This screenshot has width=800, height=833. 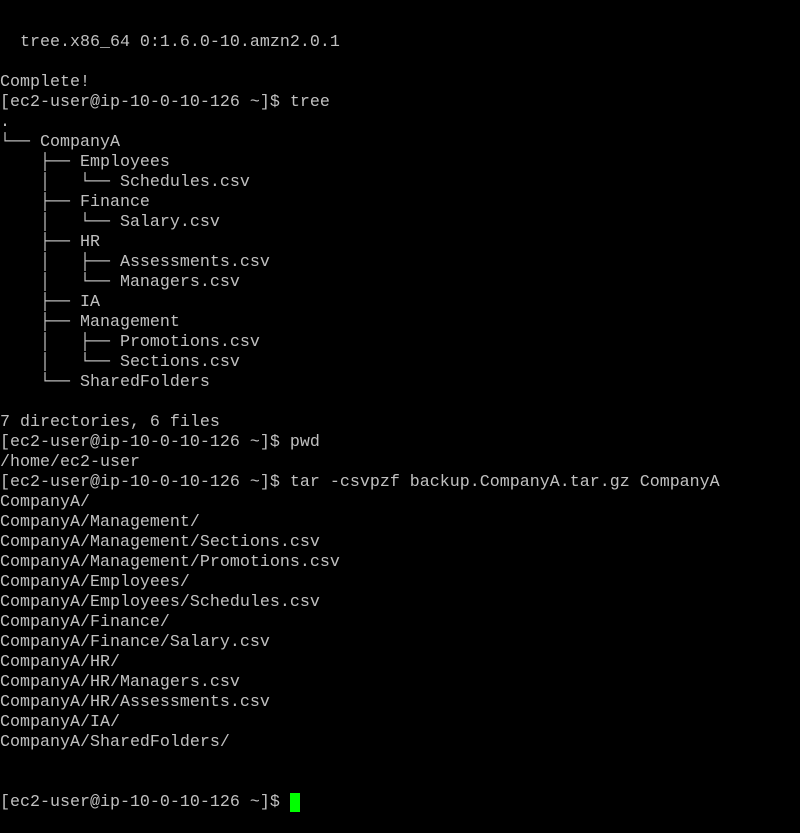 I want to click on cursor, so click(x=294, y=802).